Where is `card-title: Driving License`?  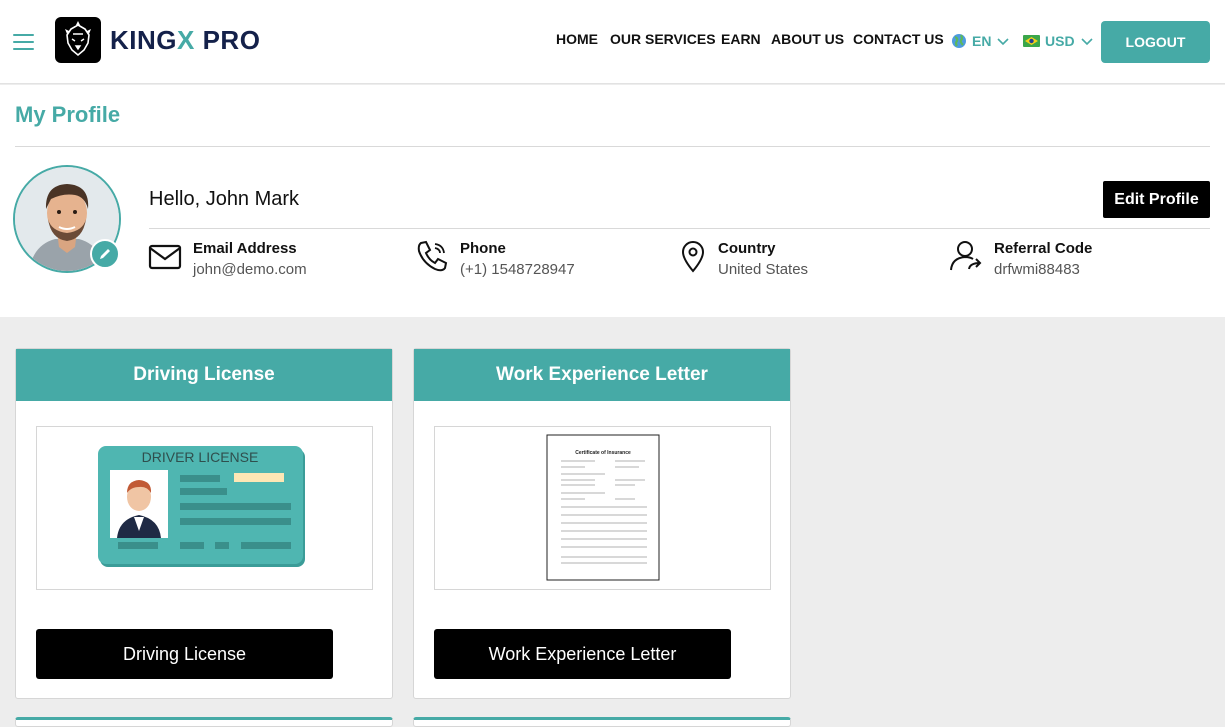
card-title: Driving License is located at coordinates (204, 375).